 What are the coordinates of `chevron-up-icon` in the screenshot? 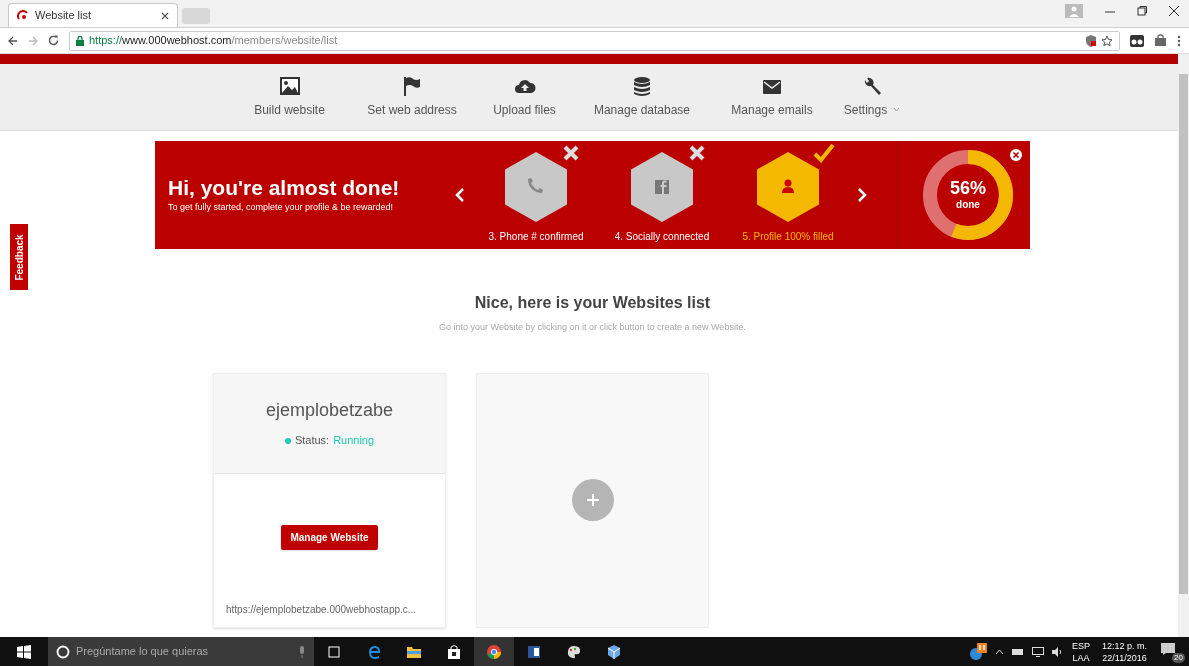 It's located at (999, 651).